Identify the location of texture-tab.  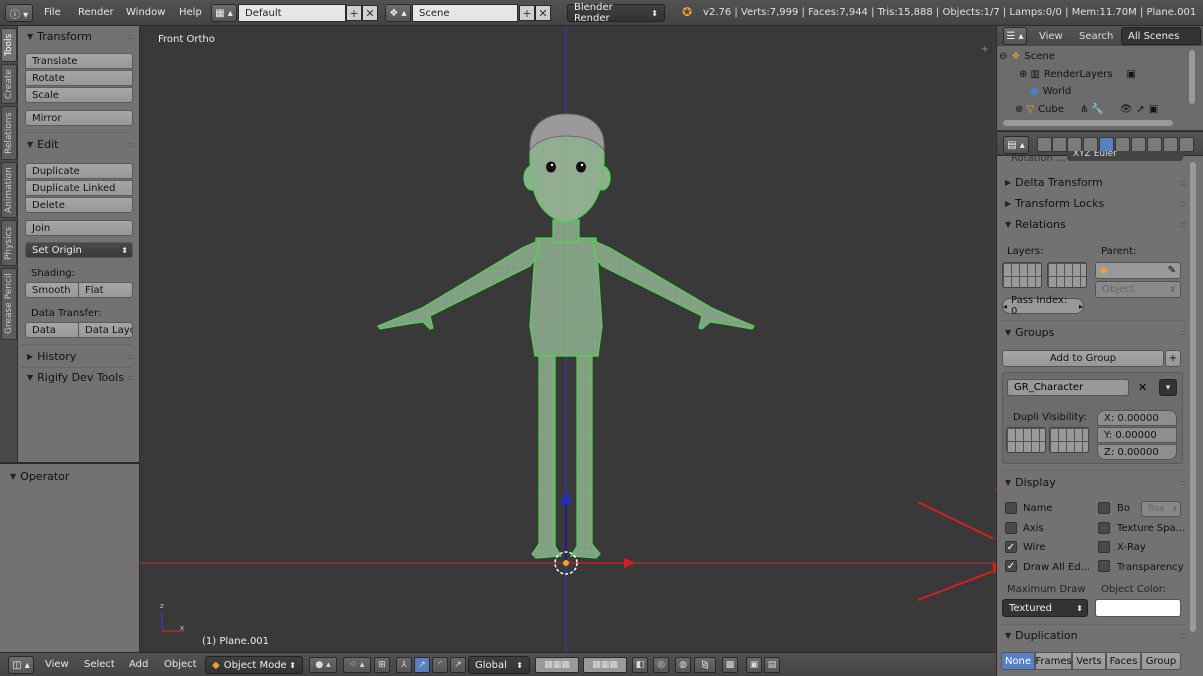
(1186, 144).